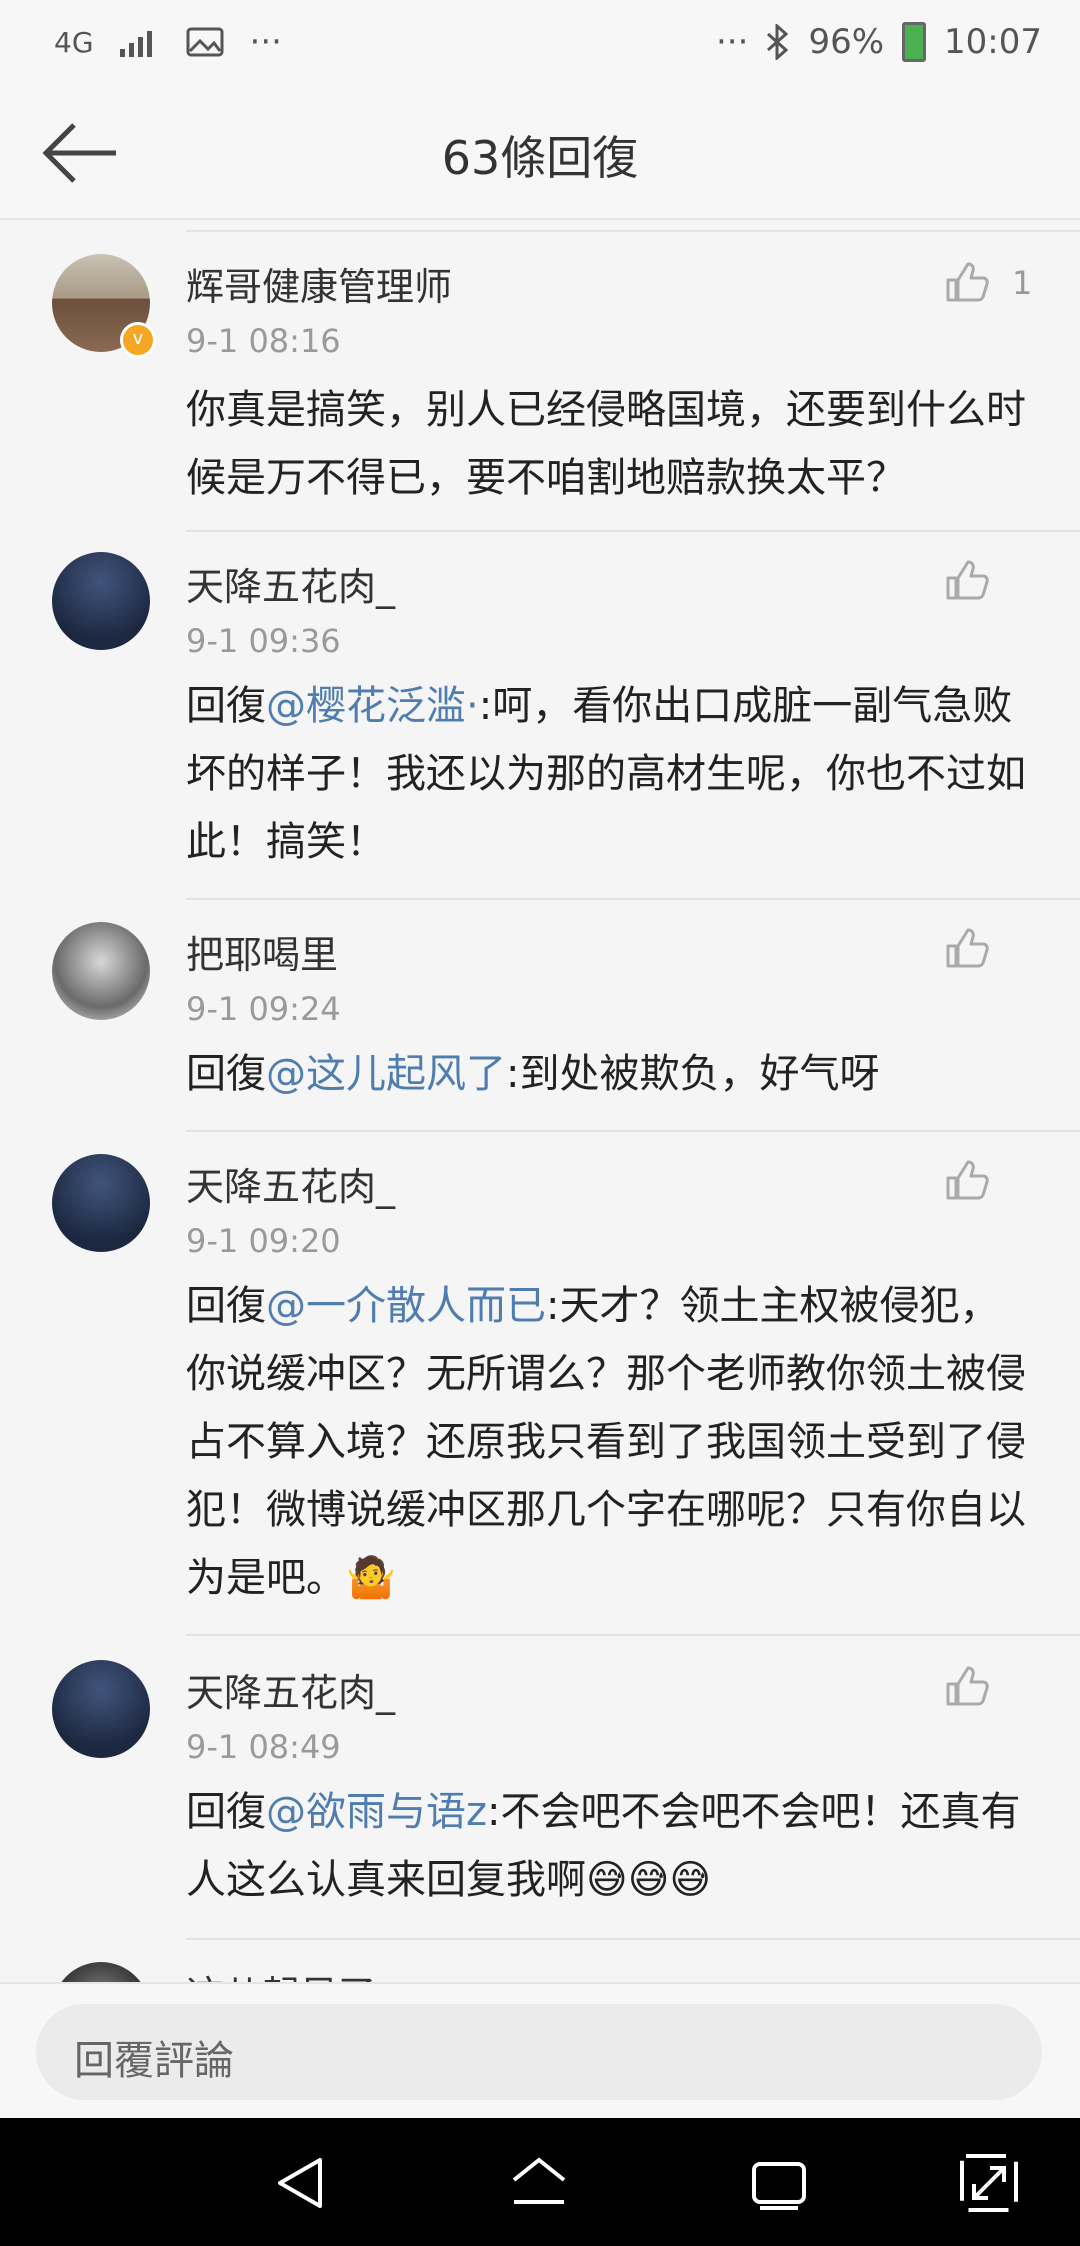  What do you see at coordinates (154, 2061) in the screenshot?
I see `reply-placeholder: 回覆評論` at bounding box center [154, 2061].